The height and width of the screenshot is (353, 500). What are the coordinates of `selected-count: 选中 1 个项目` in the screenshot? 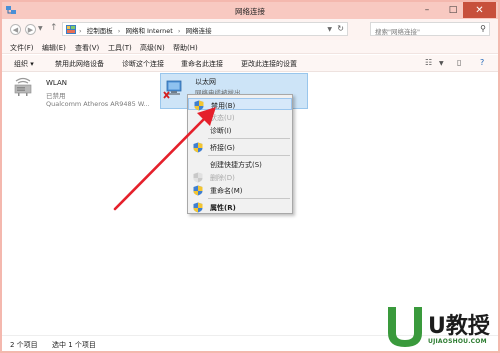 It's located at (74, 345).